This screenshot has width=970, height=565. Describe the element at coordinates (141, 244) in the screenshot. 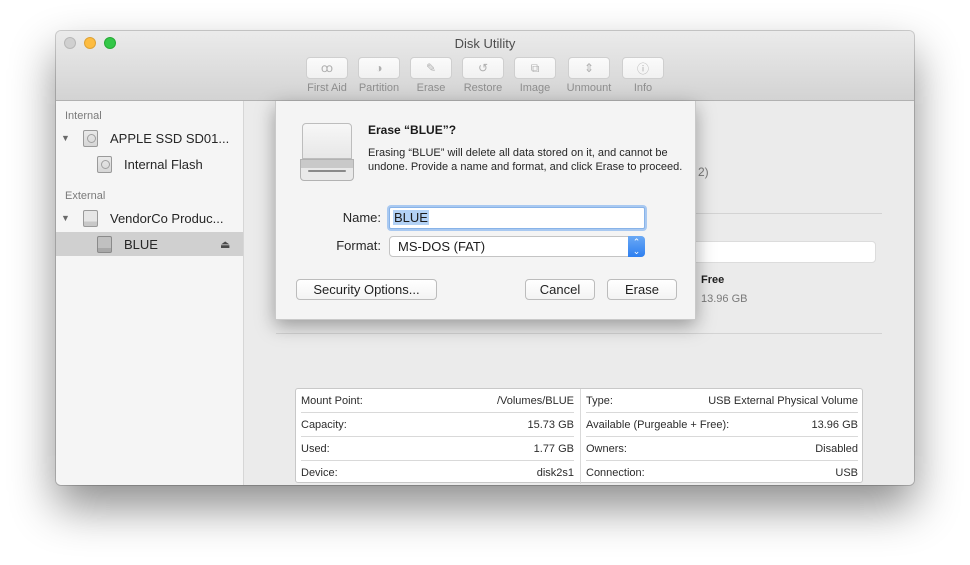

I see `sidebar-item-label: BLUE` at that location.